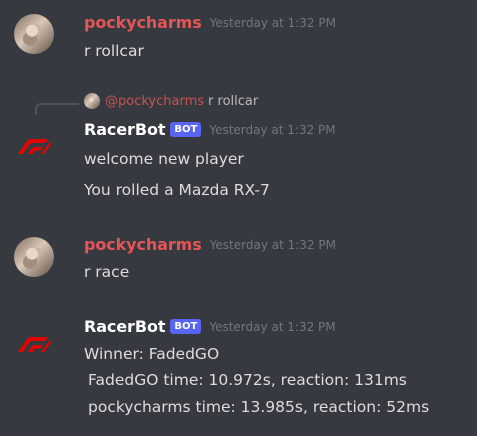 The image size is (477, 436). I want to click on reply-avatar, so click(92, 101).